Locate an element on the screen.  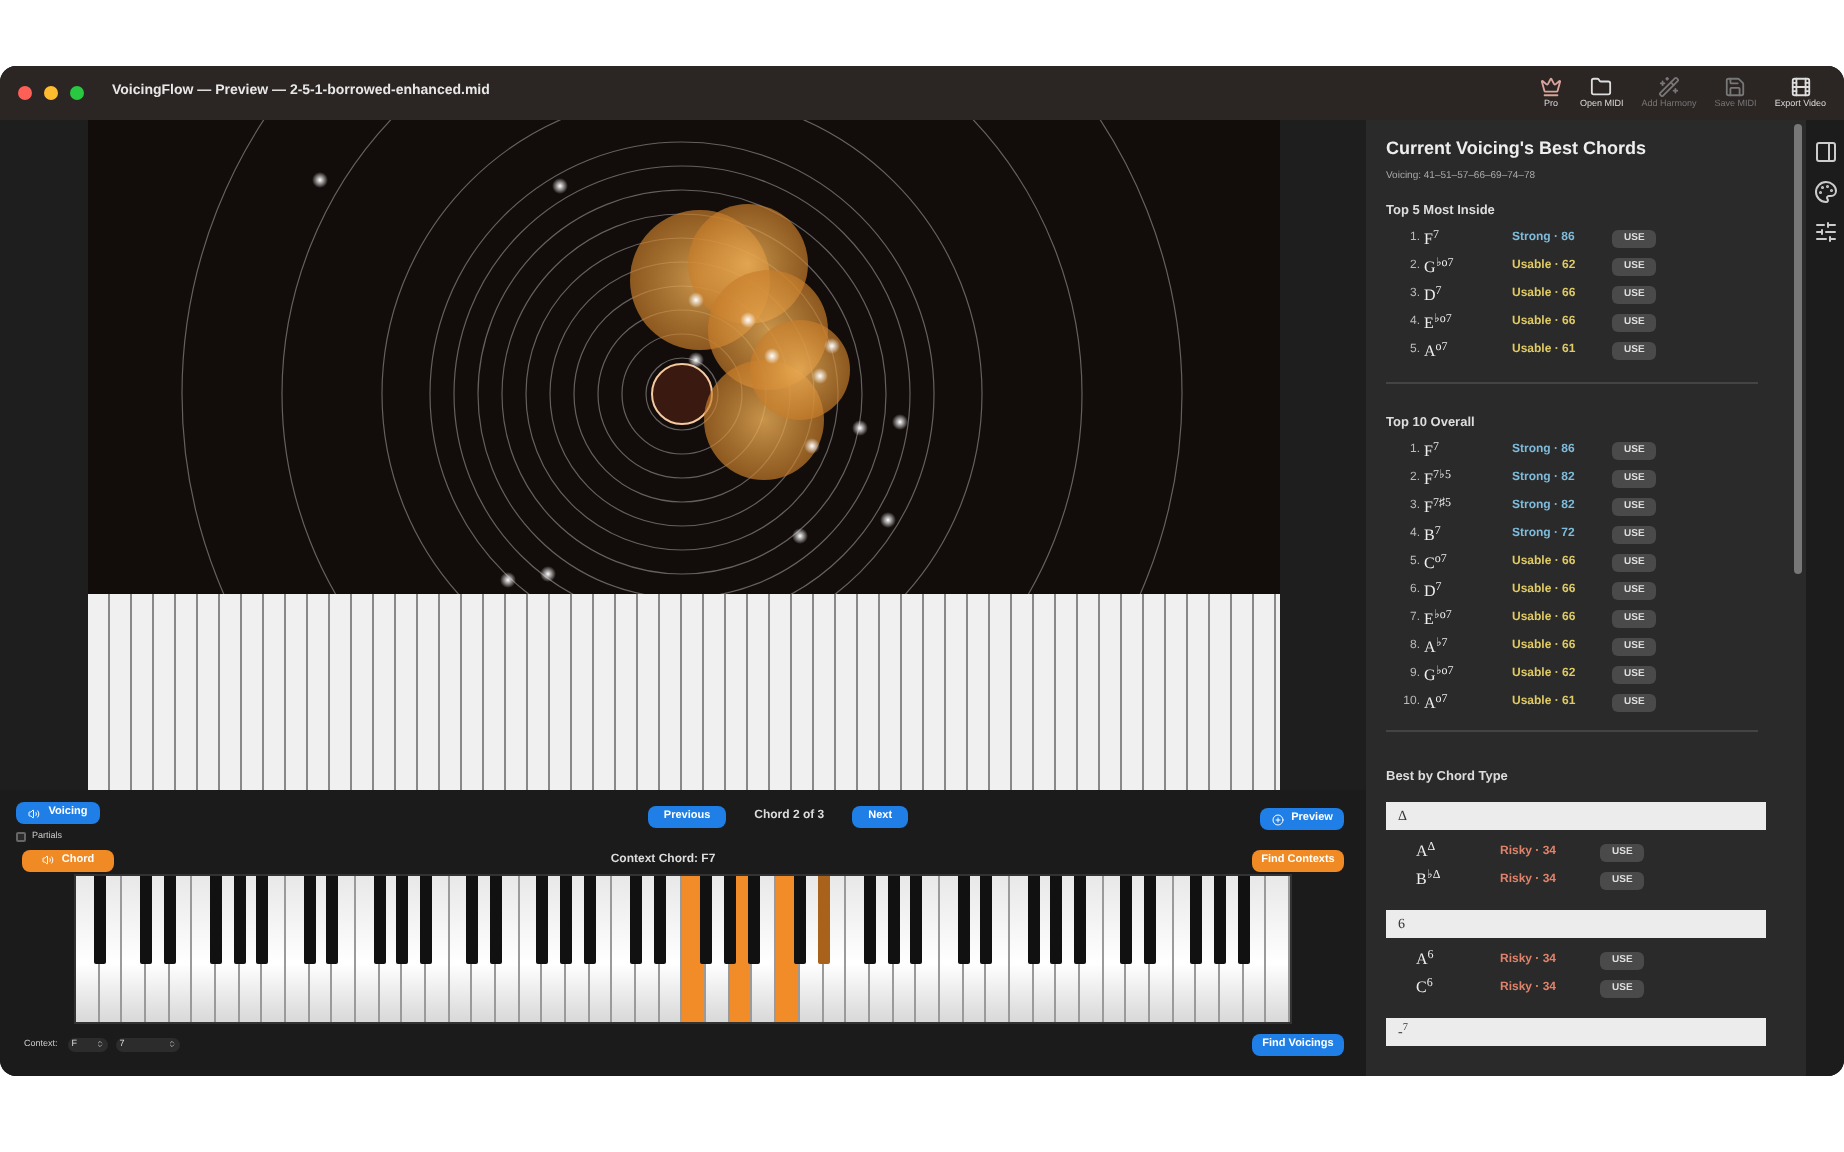
chord-name: C$^{o7}$ is located at coordinates (1436, 563).